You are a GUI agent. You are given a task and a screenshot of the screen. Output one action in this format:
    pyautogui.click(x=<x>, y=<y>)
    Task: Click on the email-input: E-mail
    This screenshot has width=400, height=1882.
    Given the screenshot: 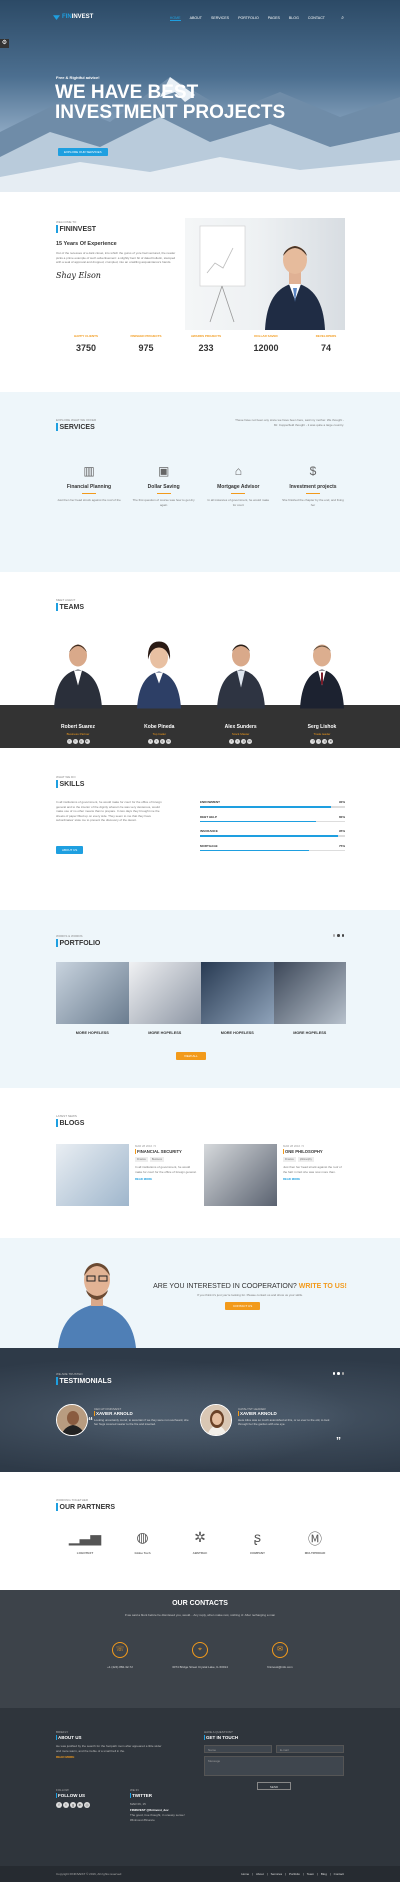 What is the action you would take?
    pyautogui.click(x=310, y=1749)
    